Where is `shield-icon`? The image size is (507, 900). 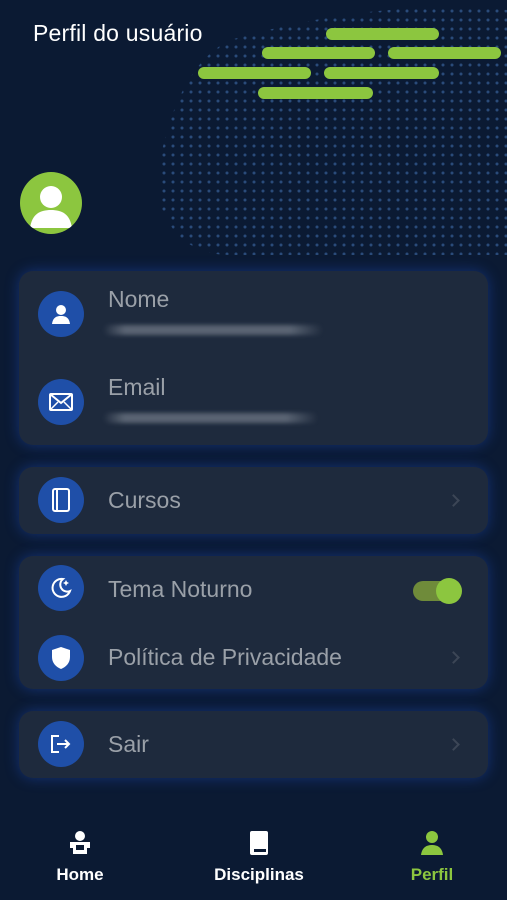
shield-icon is located at coordinates (61, 658).